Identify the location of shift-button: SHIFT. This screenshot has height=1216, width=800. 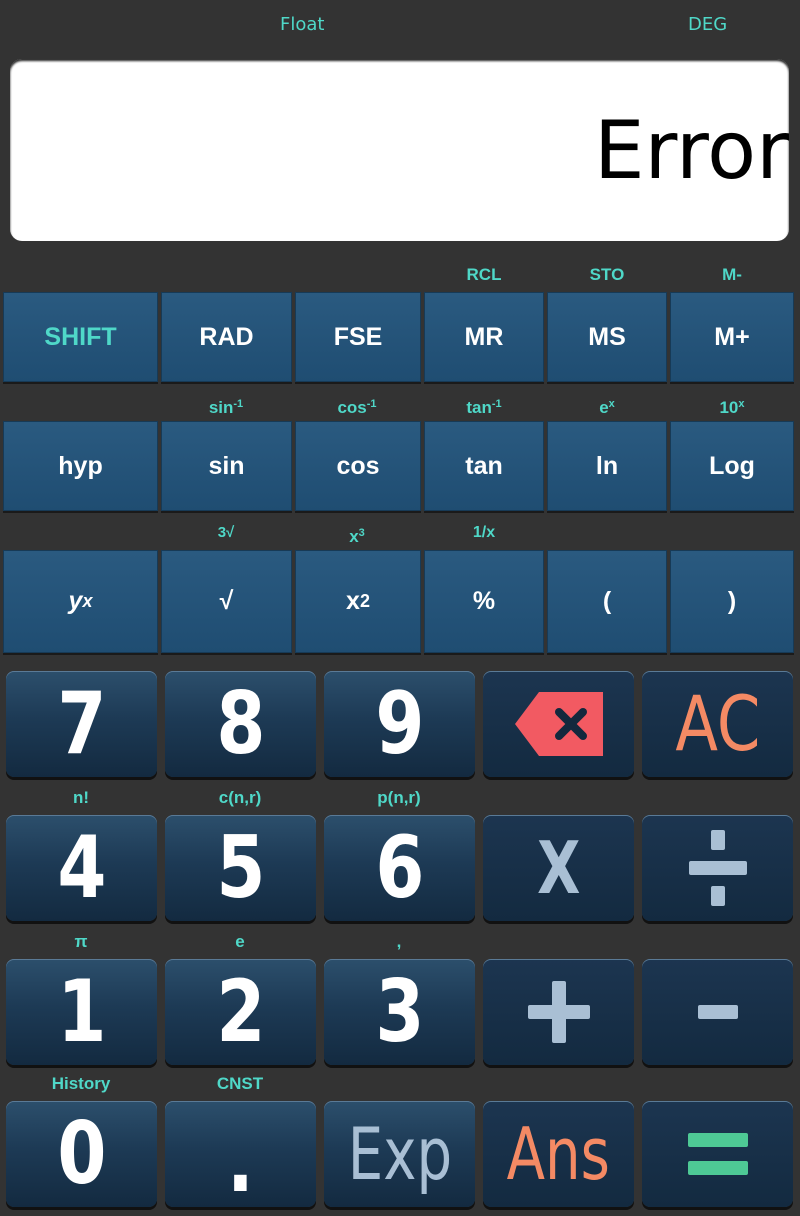
(80, 337).